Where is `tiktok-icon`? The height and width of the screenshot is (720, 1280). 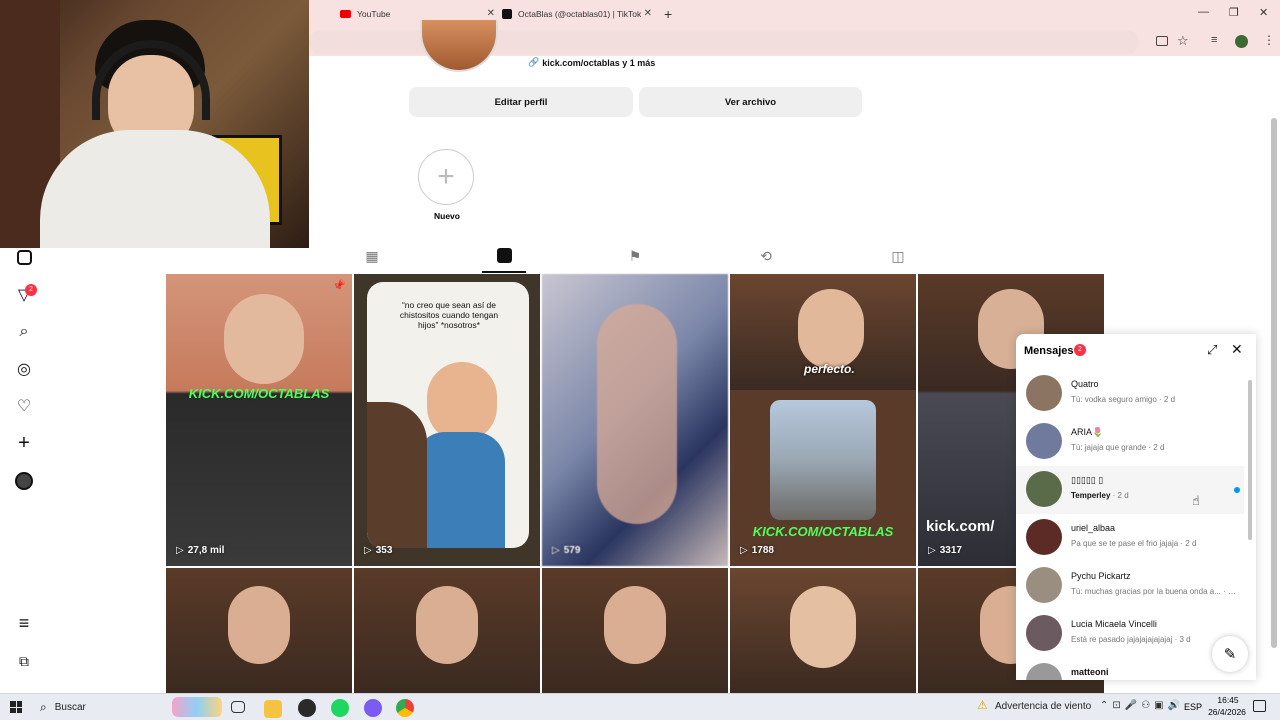 tiktok-icon is located at coordinates (507, 14).